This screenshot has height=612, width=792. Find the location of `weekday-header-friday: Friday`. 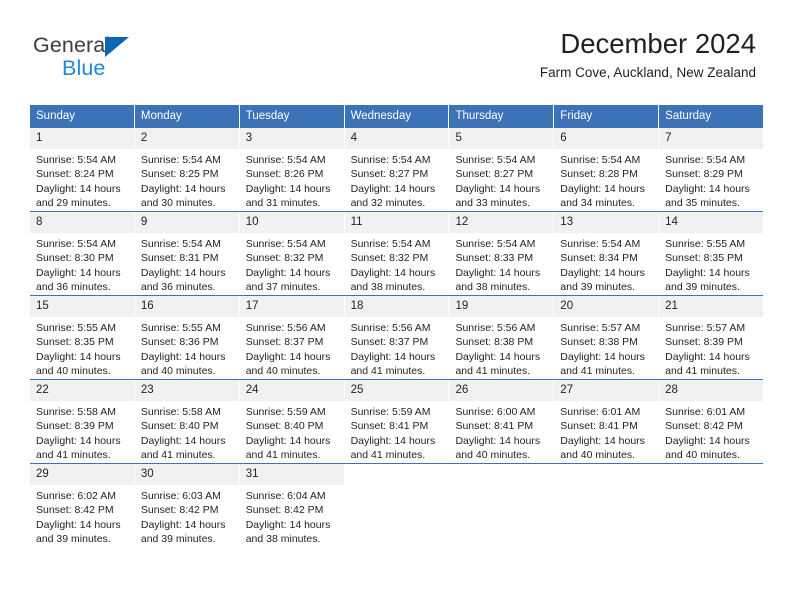

weekday-header-friday: Friday is located at coordinates (607, 116).